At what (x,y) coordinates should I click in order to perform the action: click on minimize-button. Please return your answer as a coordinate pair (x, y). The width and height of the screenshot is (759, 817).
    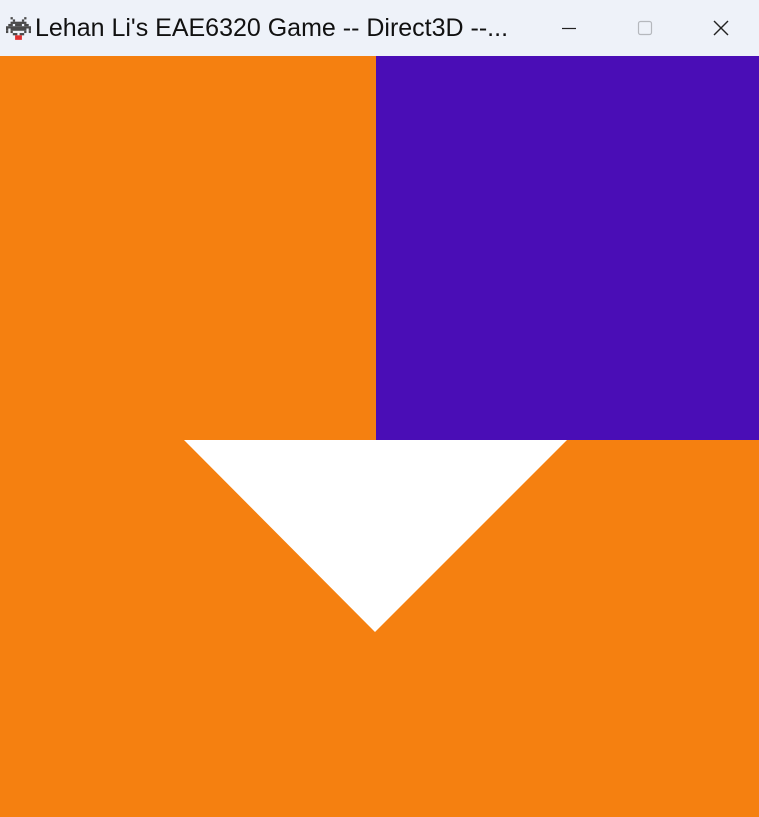
    Looking at the image, I should click on (569, 28).